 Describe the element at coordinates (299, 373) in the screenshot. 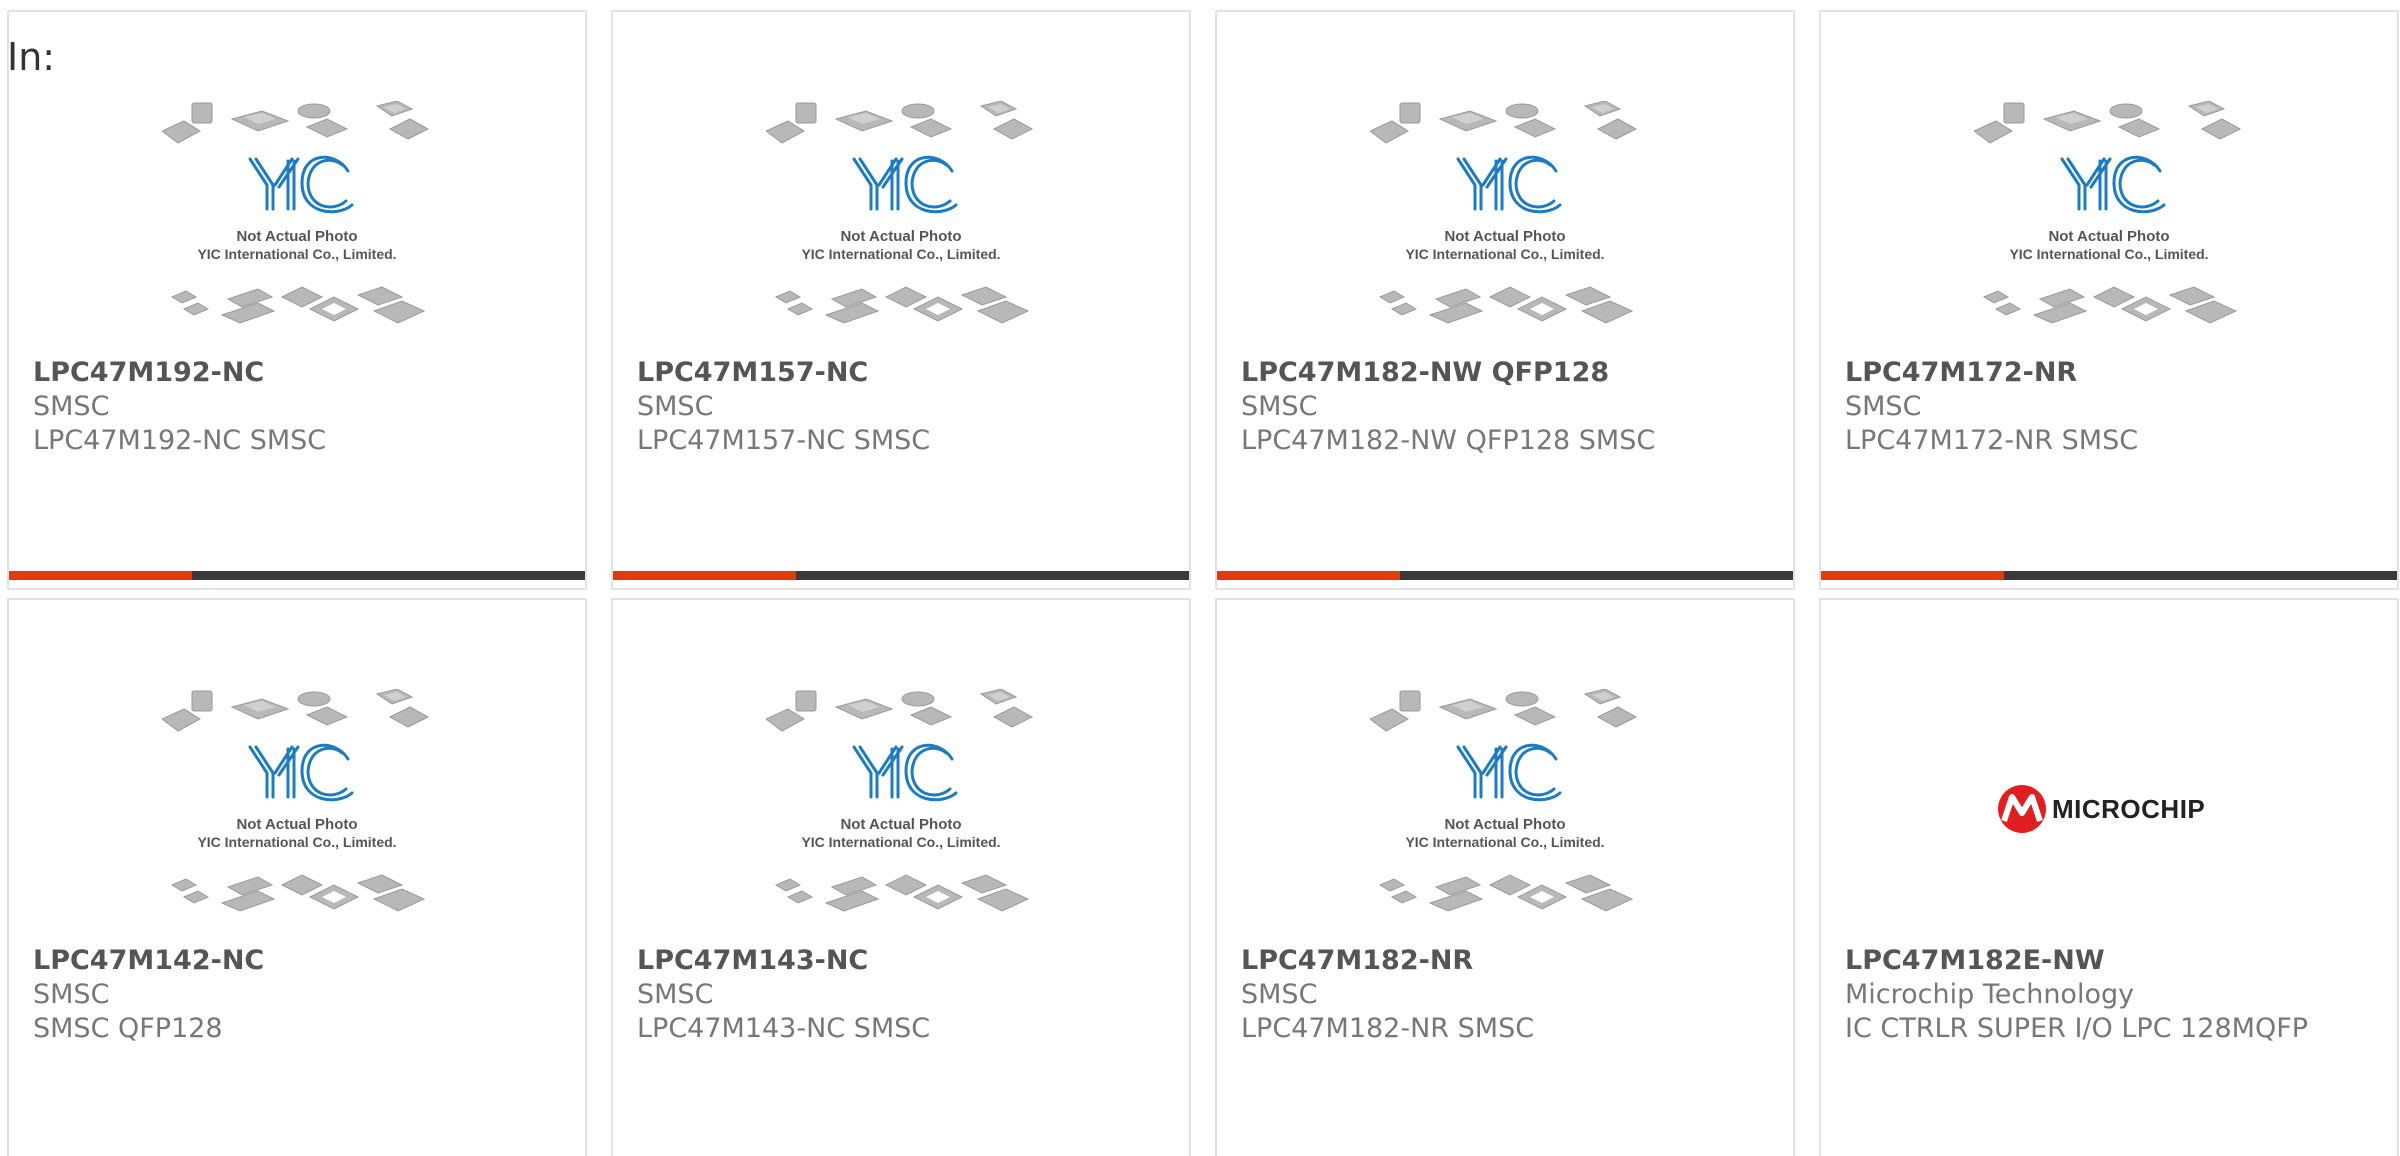

I see `product-part-number: LPC47M192-NC` at that location.